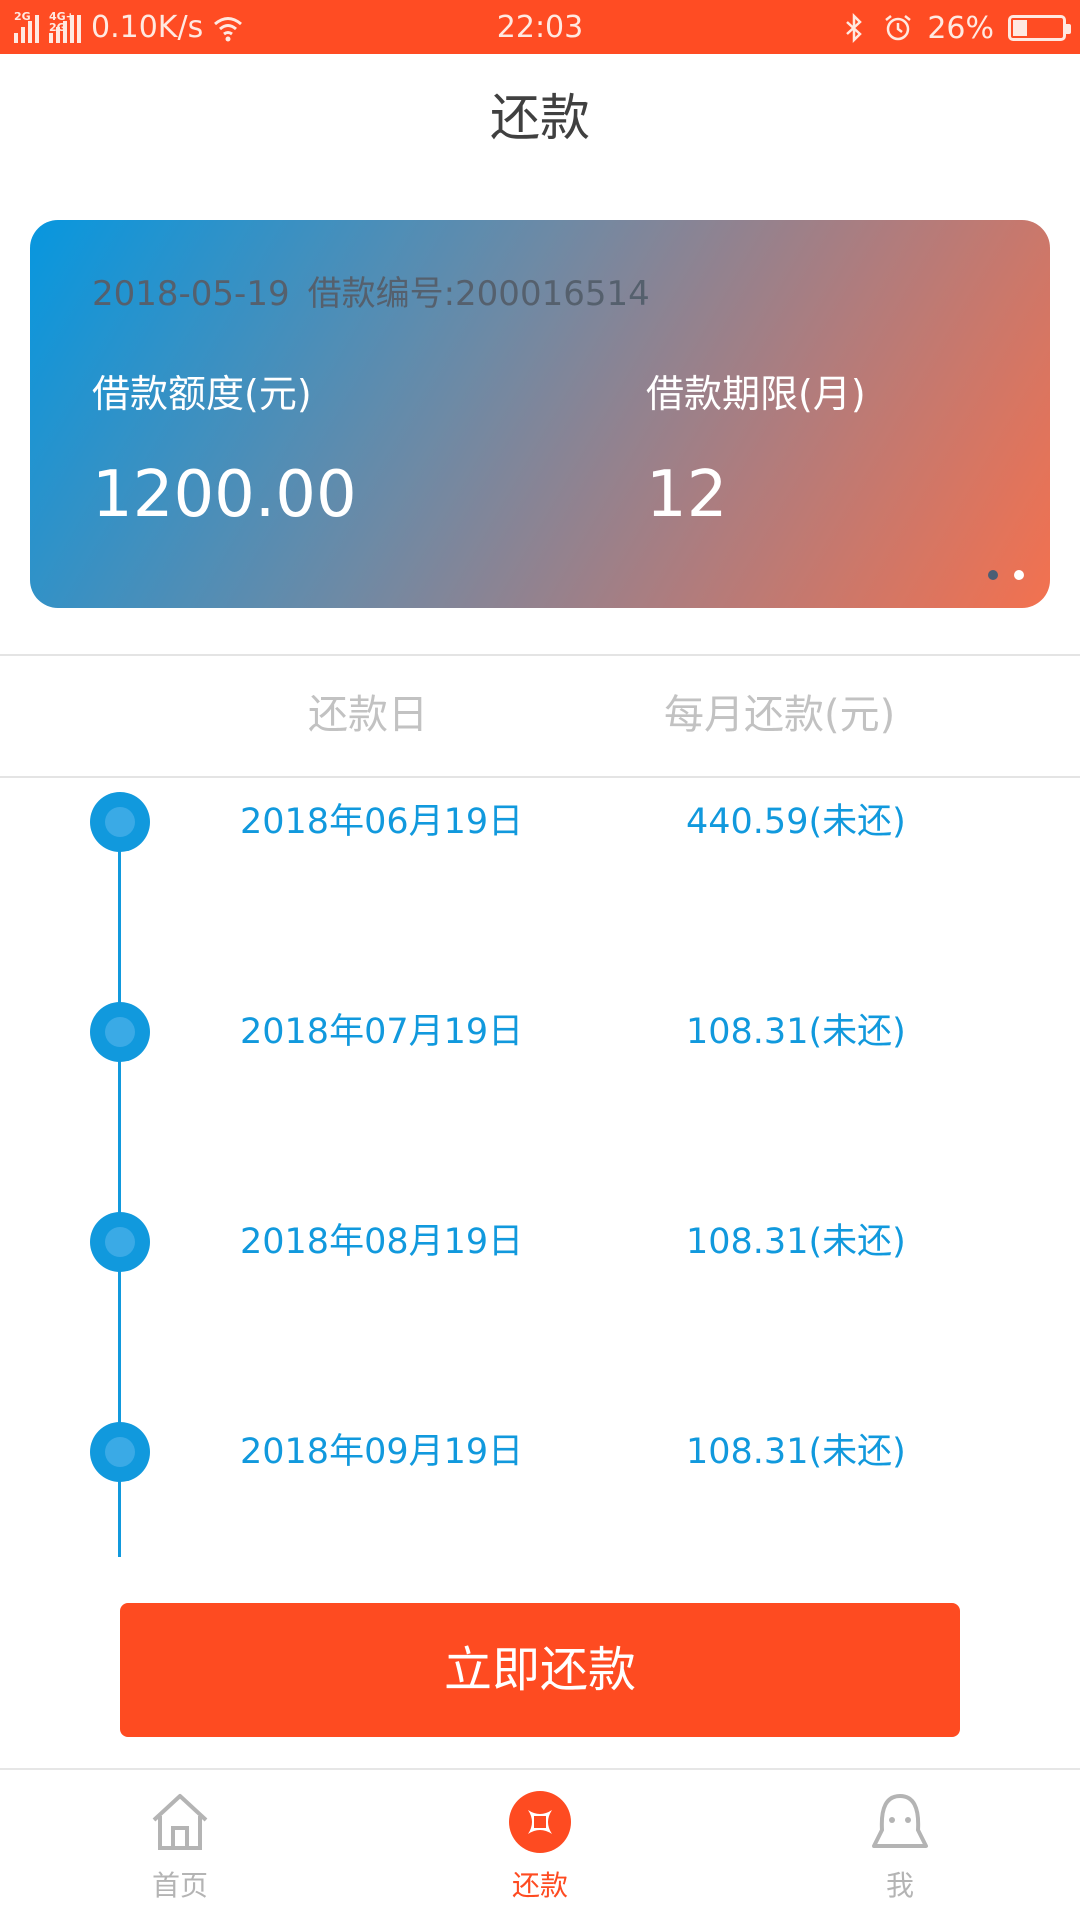  What do you see at coordinates (1039, 28) in the screenshot?
I see `battery-icon` at bounding box center [1039, 28].